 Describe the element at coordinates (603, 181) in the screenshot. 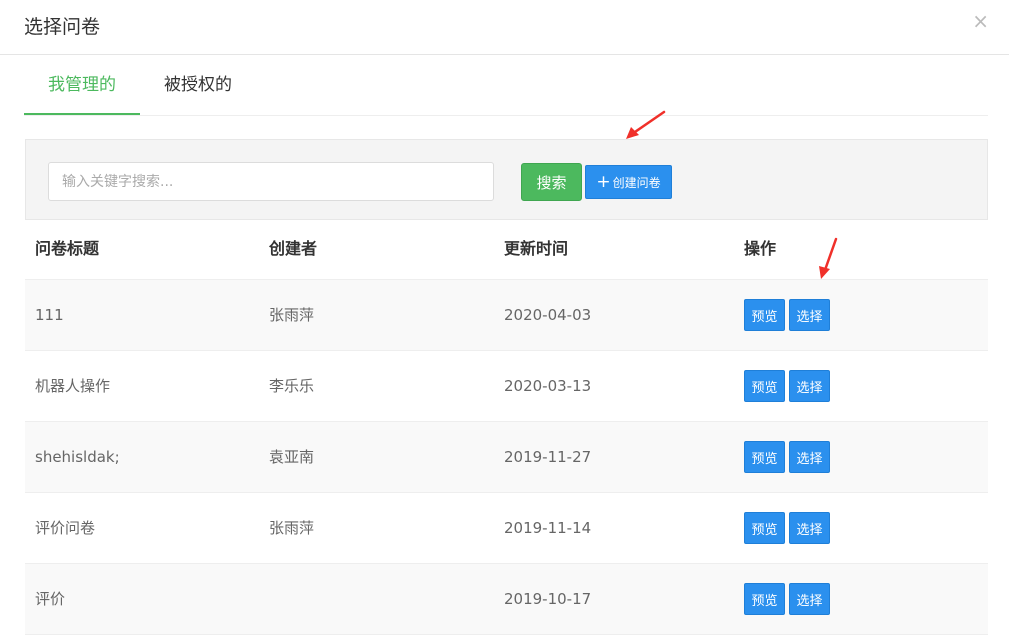

I see `plus-icon: +` at that location.